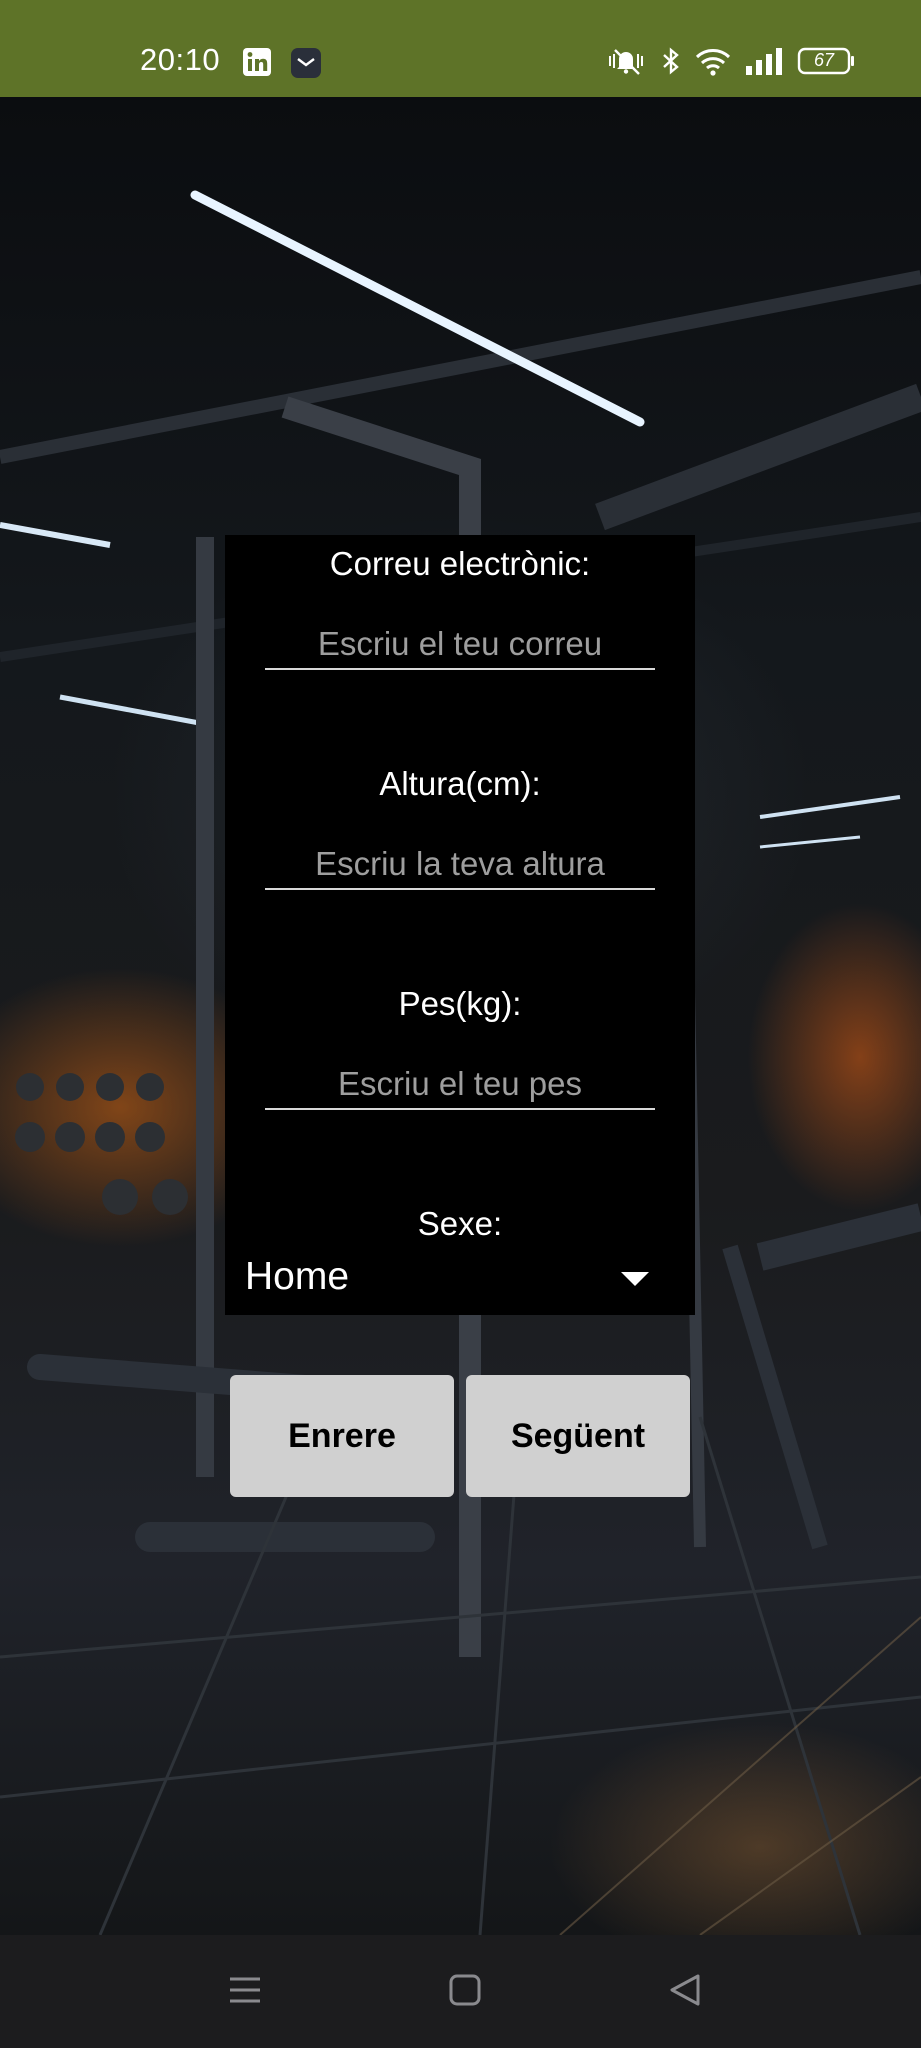 This screenshot has height=2048, width=921. Describe the element at coordinates (685, 1992) in the screenshot. I see `back-triangle-icon` at that location.